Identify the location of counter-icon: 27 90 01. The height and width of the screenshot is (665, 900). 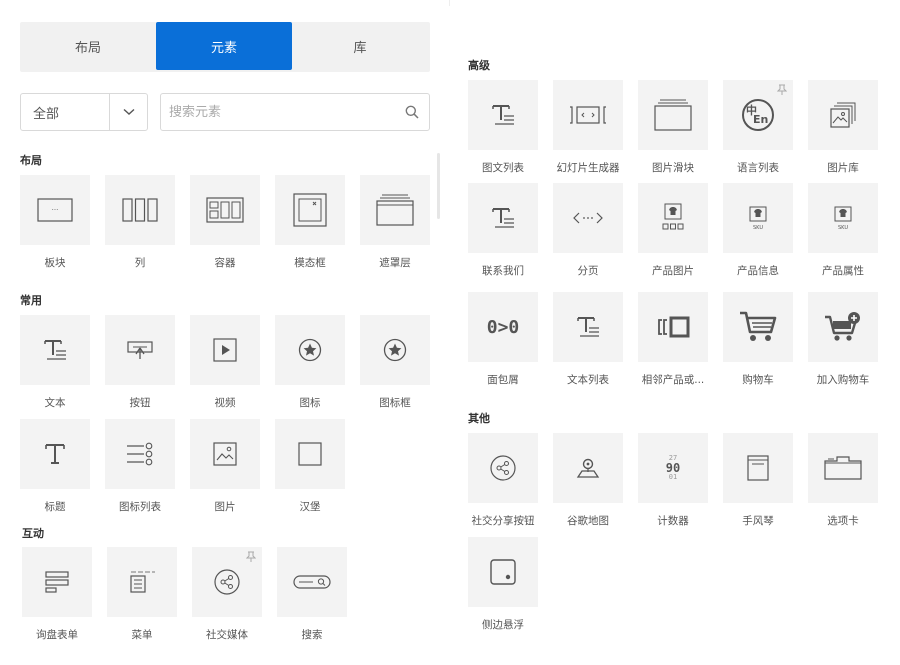
(673, 468).